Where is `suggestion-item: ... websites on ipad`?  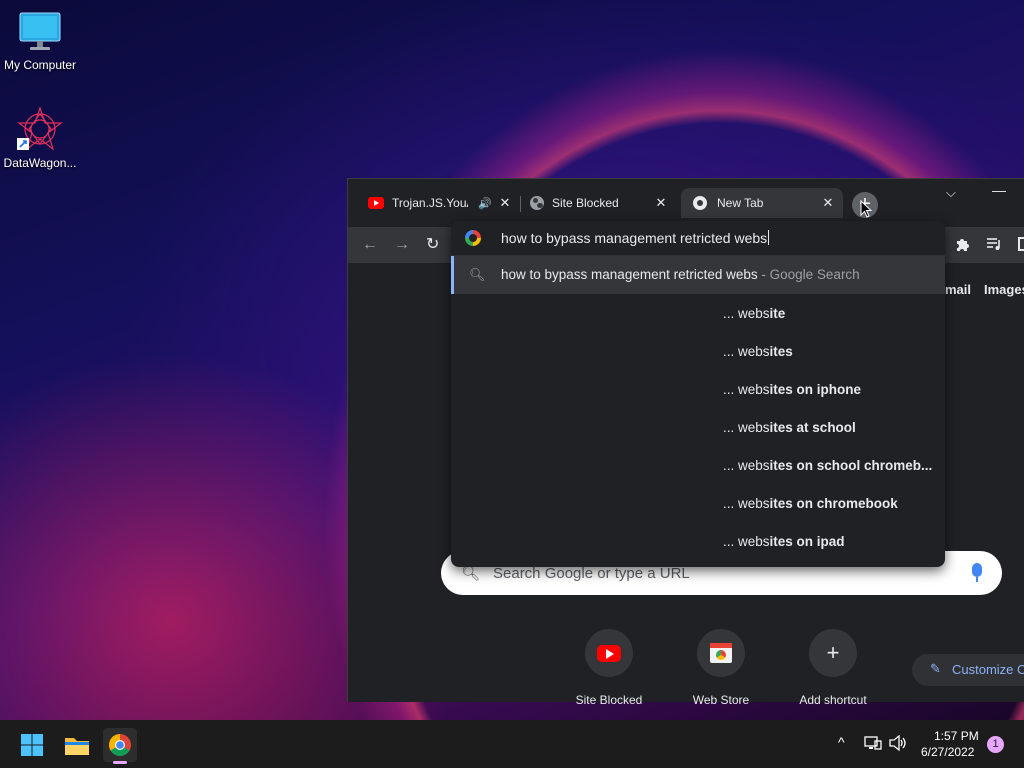 suggestion-item: ... websites on ipad is located at coordinates (784, 541).